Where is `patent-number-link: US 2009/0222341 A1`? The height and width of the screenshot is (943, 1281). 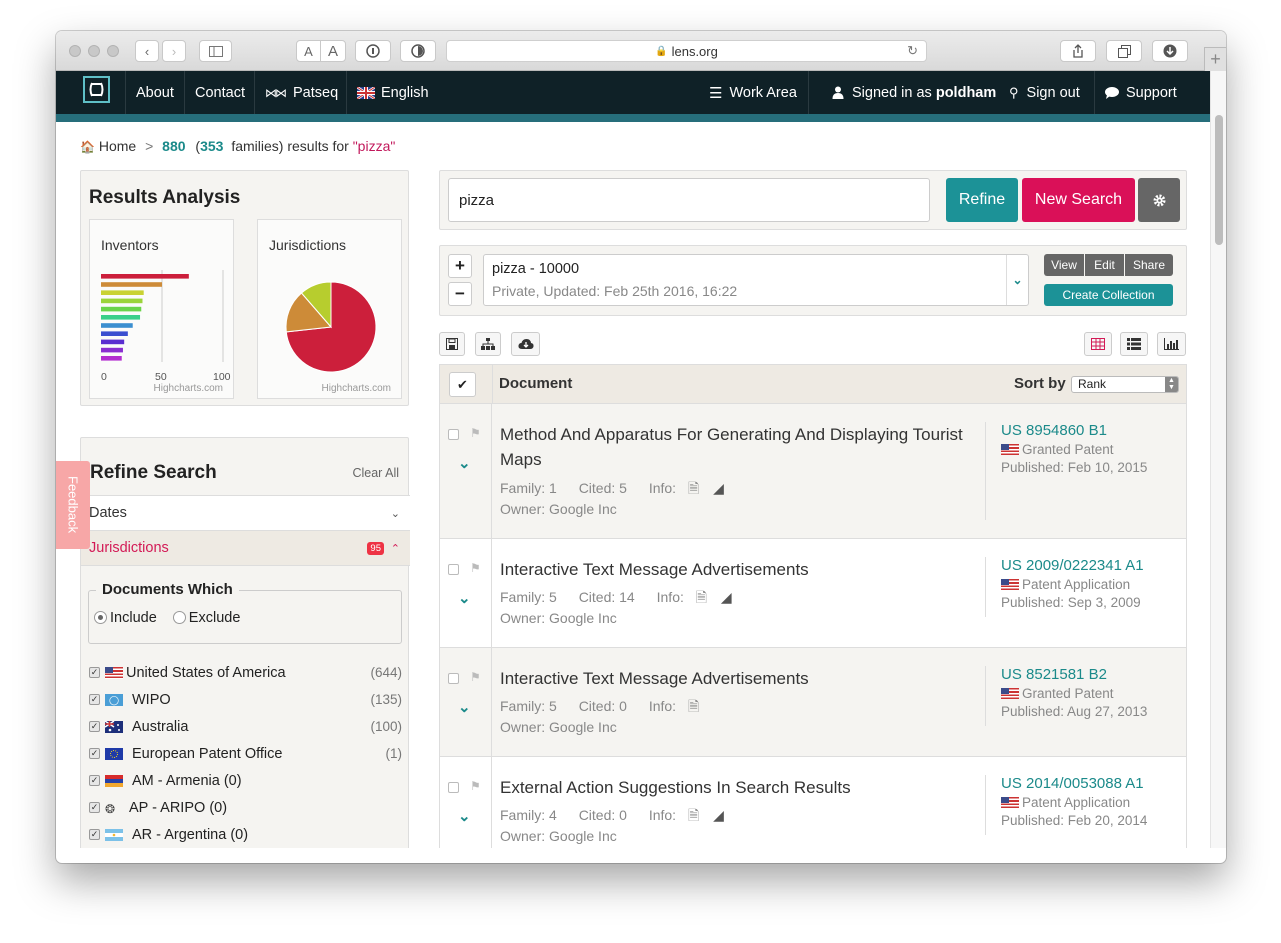
patent-number-link: US 2009/0222341 A1 is located at coordinates (1093, 565).